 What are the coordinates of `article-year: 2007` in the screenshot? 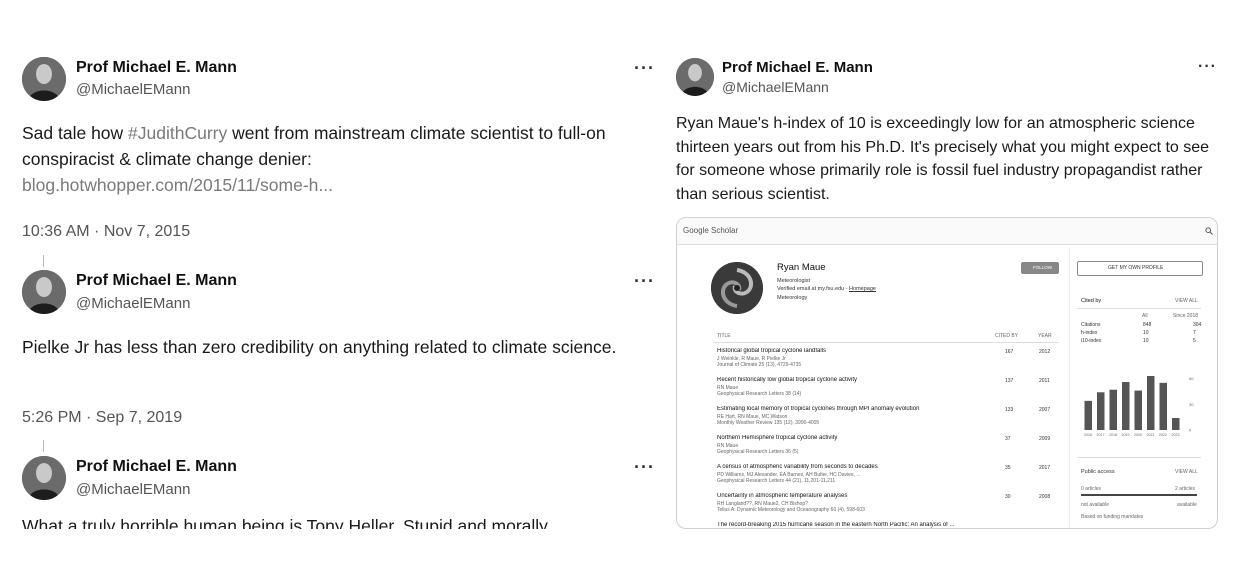 It's located at (1045, 410).